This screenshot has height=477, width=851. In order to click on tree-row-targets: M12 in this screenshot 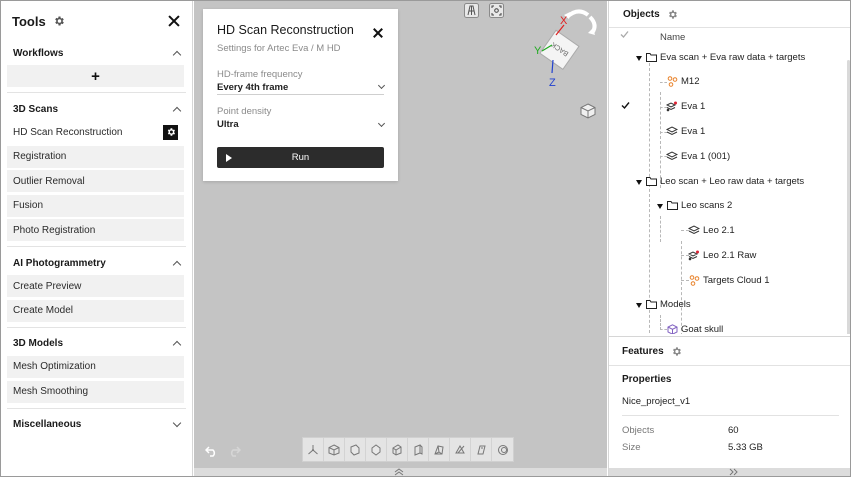, I will do `click(729, 82)`.